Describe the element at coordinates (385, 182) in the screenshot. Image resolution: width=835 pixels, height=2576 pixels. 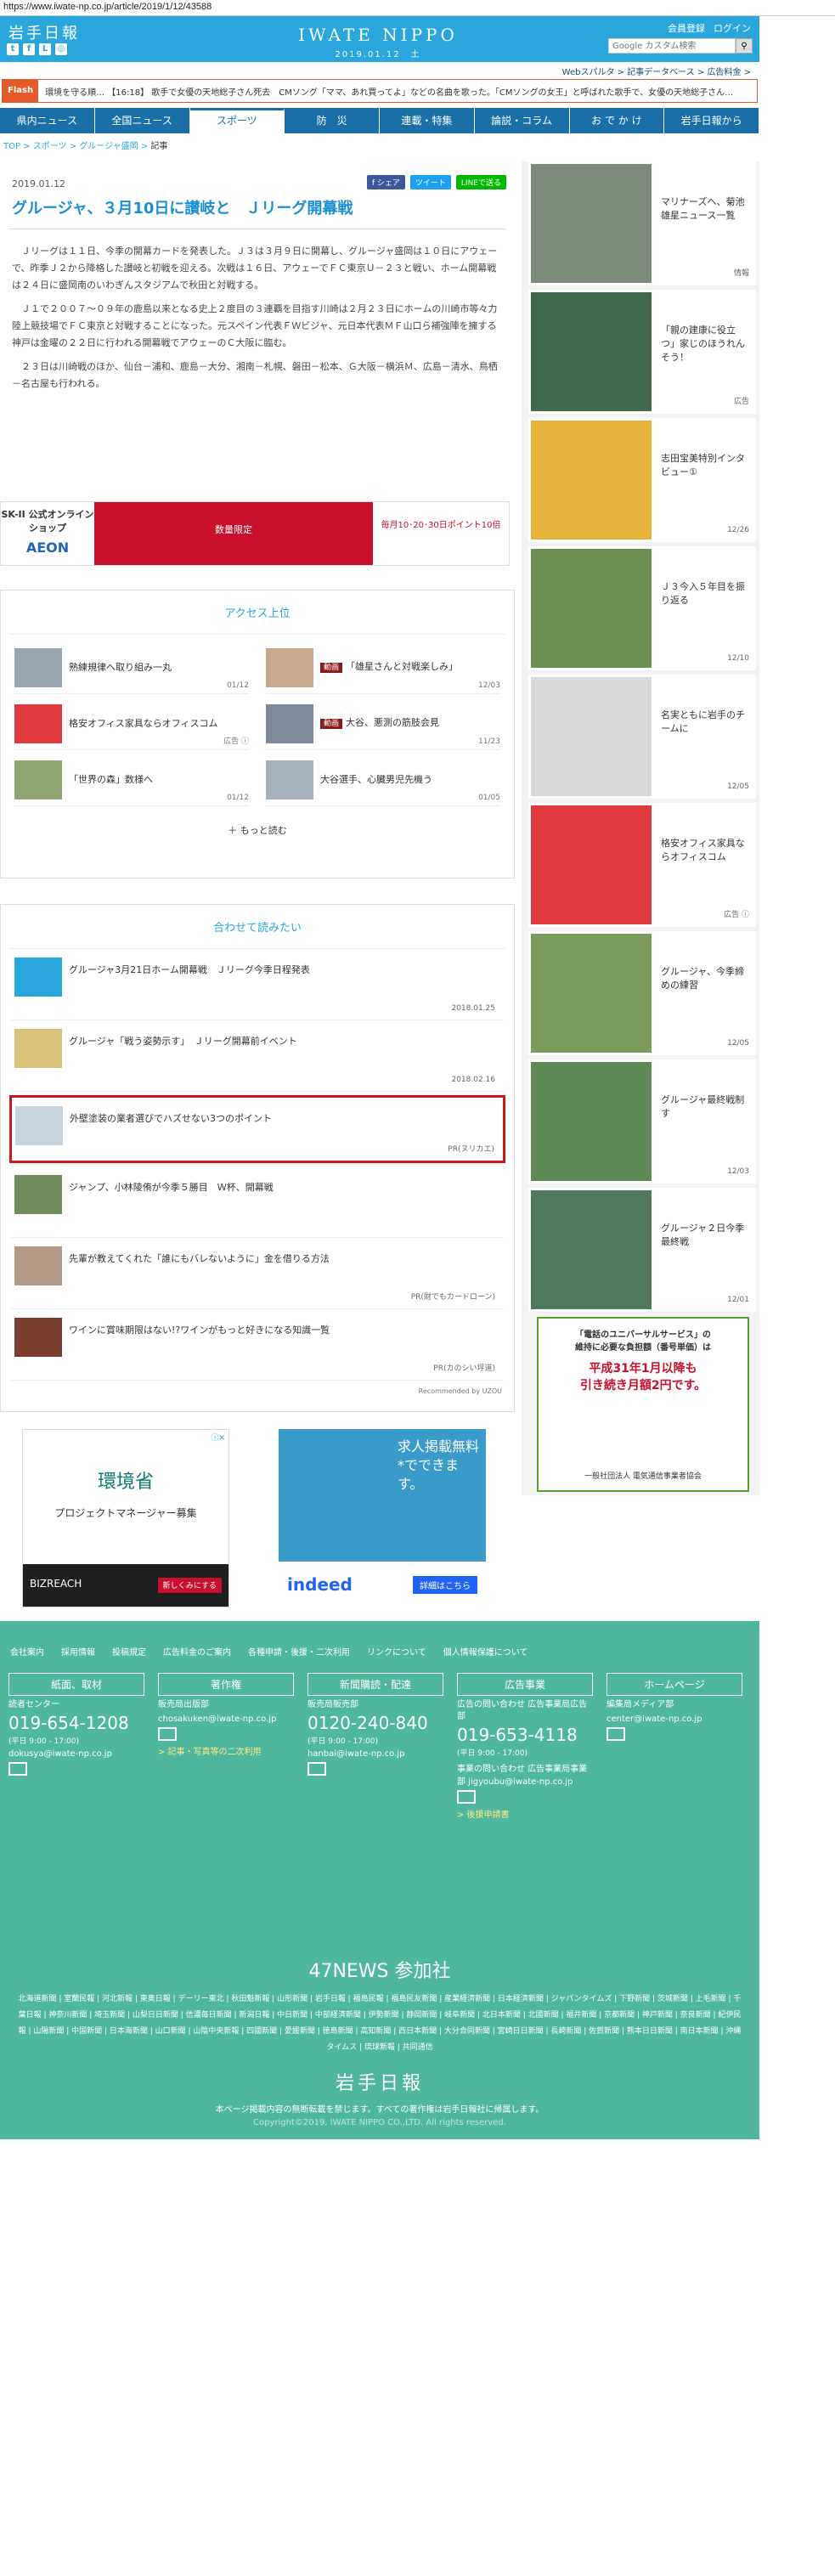
I see `facebook-share-button: f シェア` at that location.